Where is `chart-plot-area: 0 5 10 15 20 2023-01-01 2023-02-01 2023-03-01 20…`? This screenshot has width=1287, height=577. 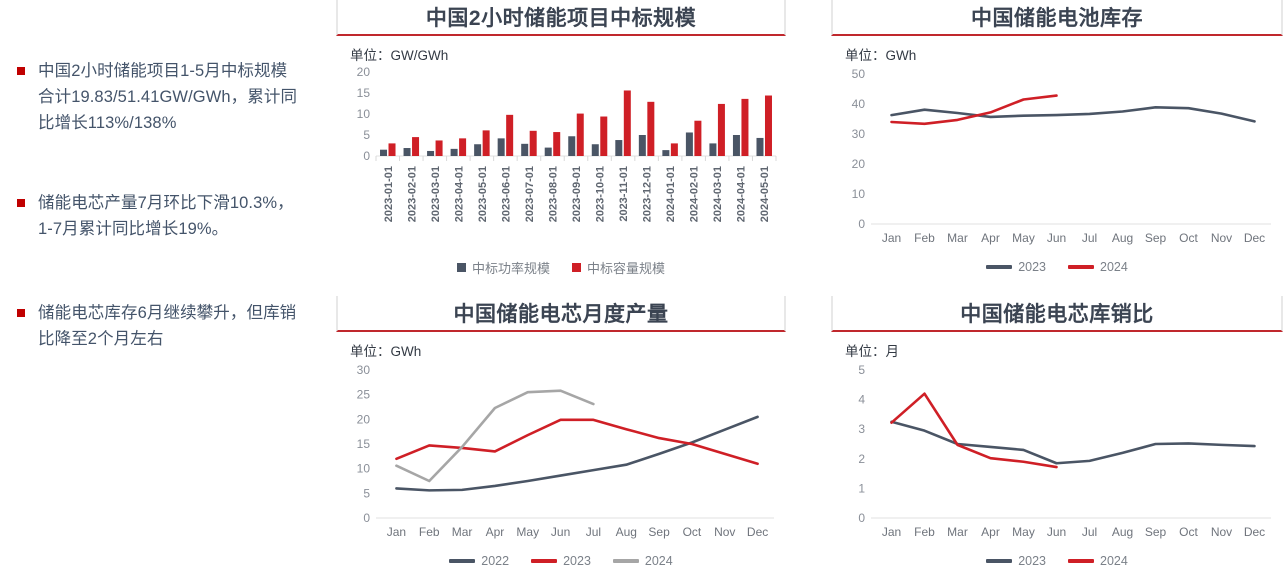
chart-plot-area: 0 5 10 15 20 2023-01-01 2023-02-01 2023-03-01 20… is located at coordinates (561, 161).